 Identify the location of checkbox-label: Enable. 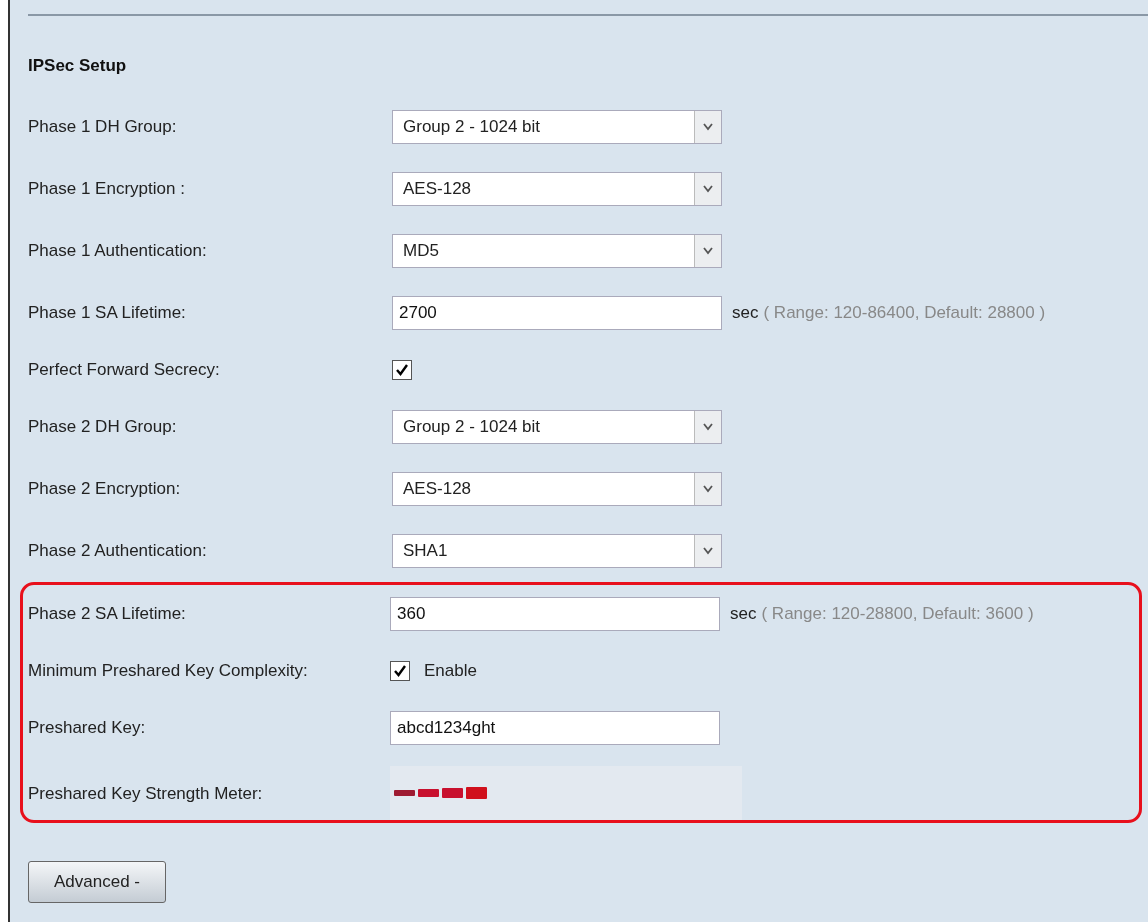
(450, 670).